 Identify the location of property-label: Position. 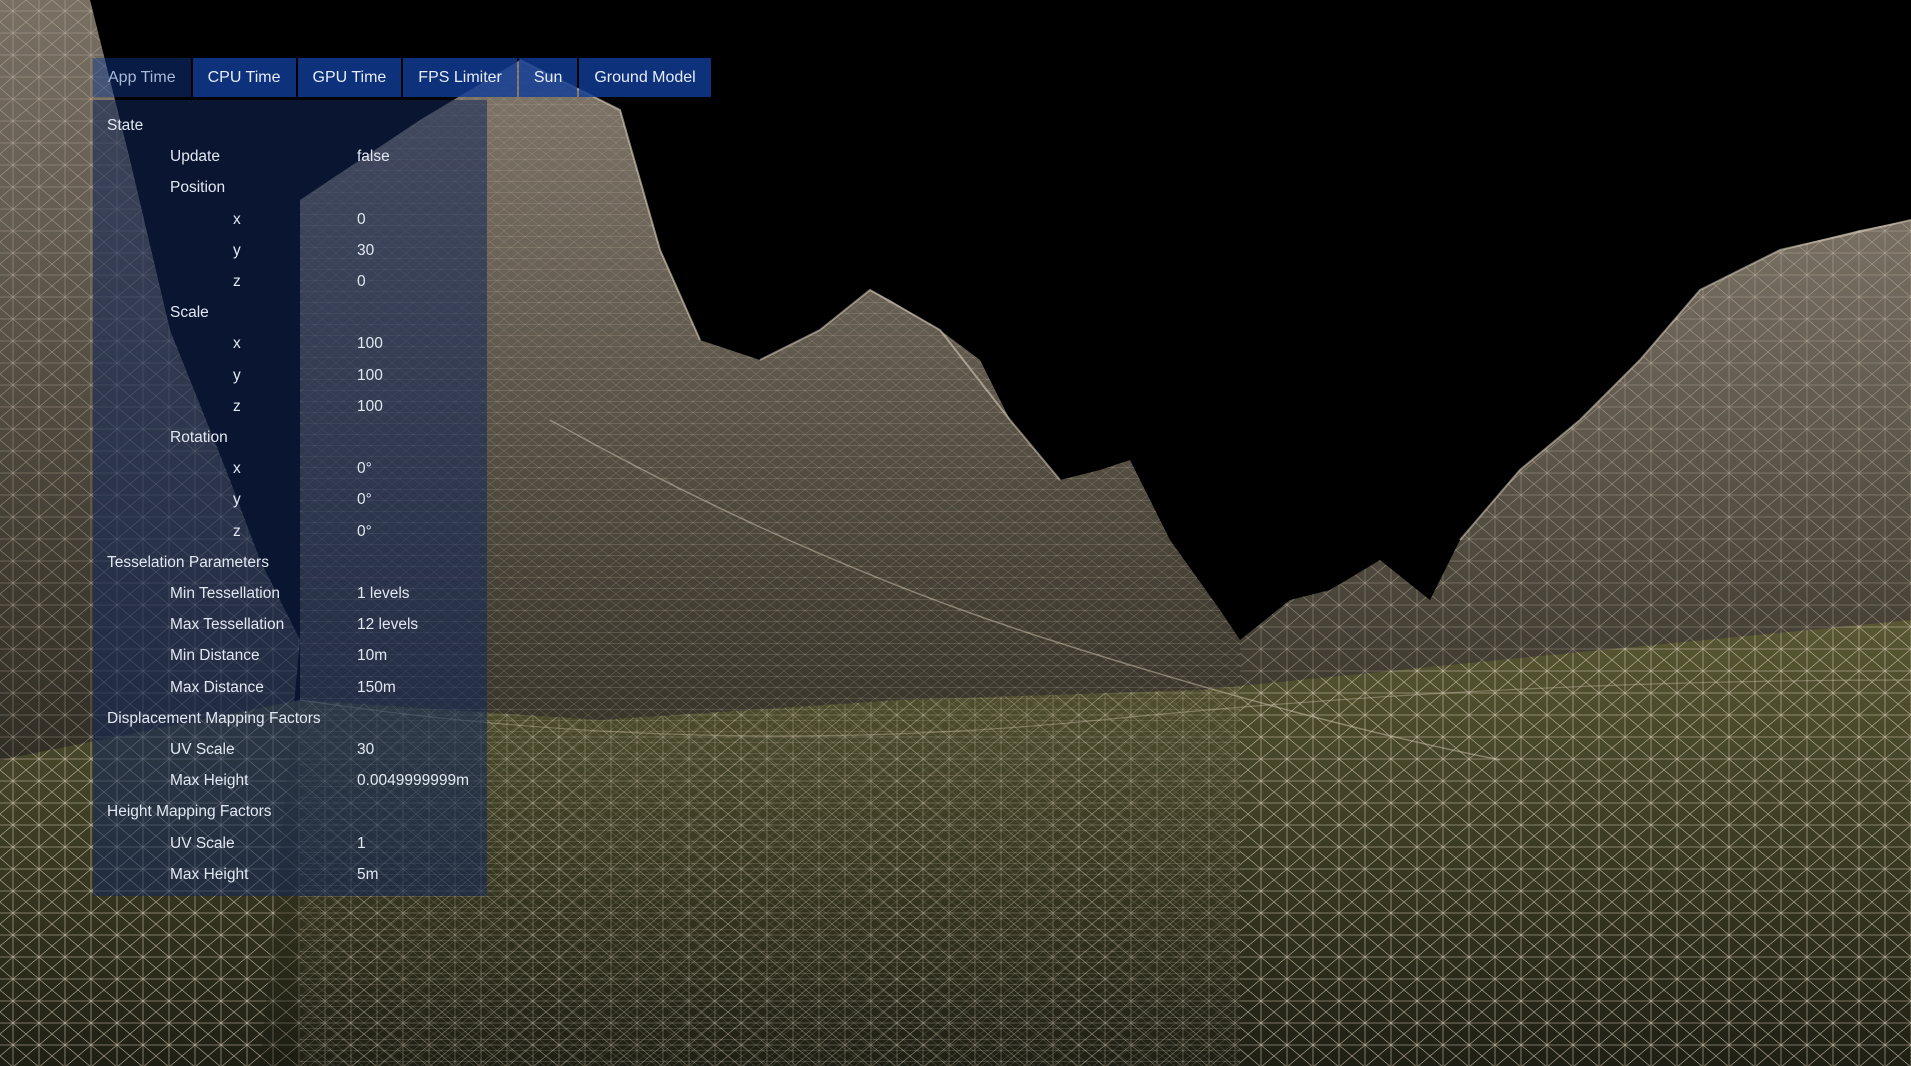
(198, 188).